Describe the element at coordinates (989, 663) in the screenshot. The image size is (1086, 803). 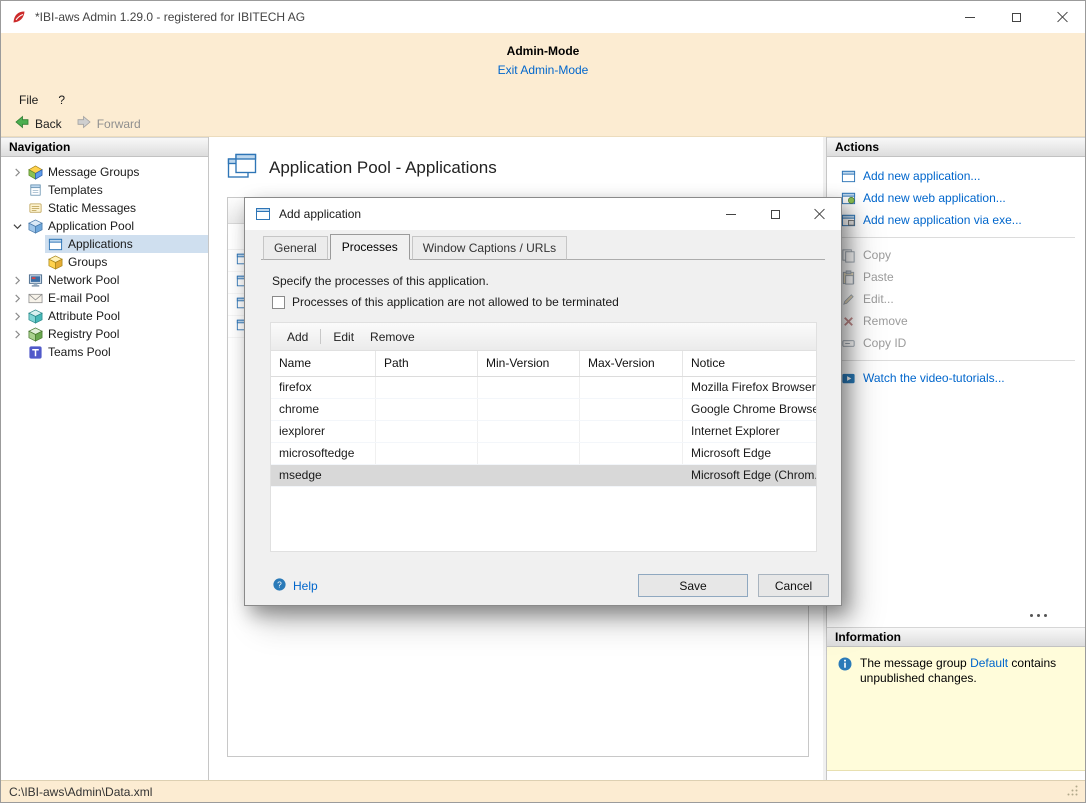
I see `default-message-group-link: Default` at that location.